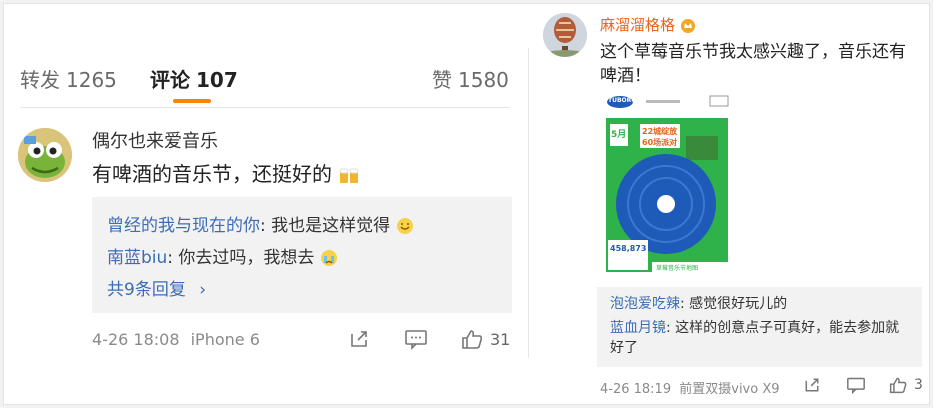 The height and width of the screenshot is (408, 933). I want to click on reply-author: 南蓝biu, so click(137, 258).